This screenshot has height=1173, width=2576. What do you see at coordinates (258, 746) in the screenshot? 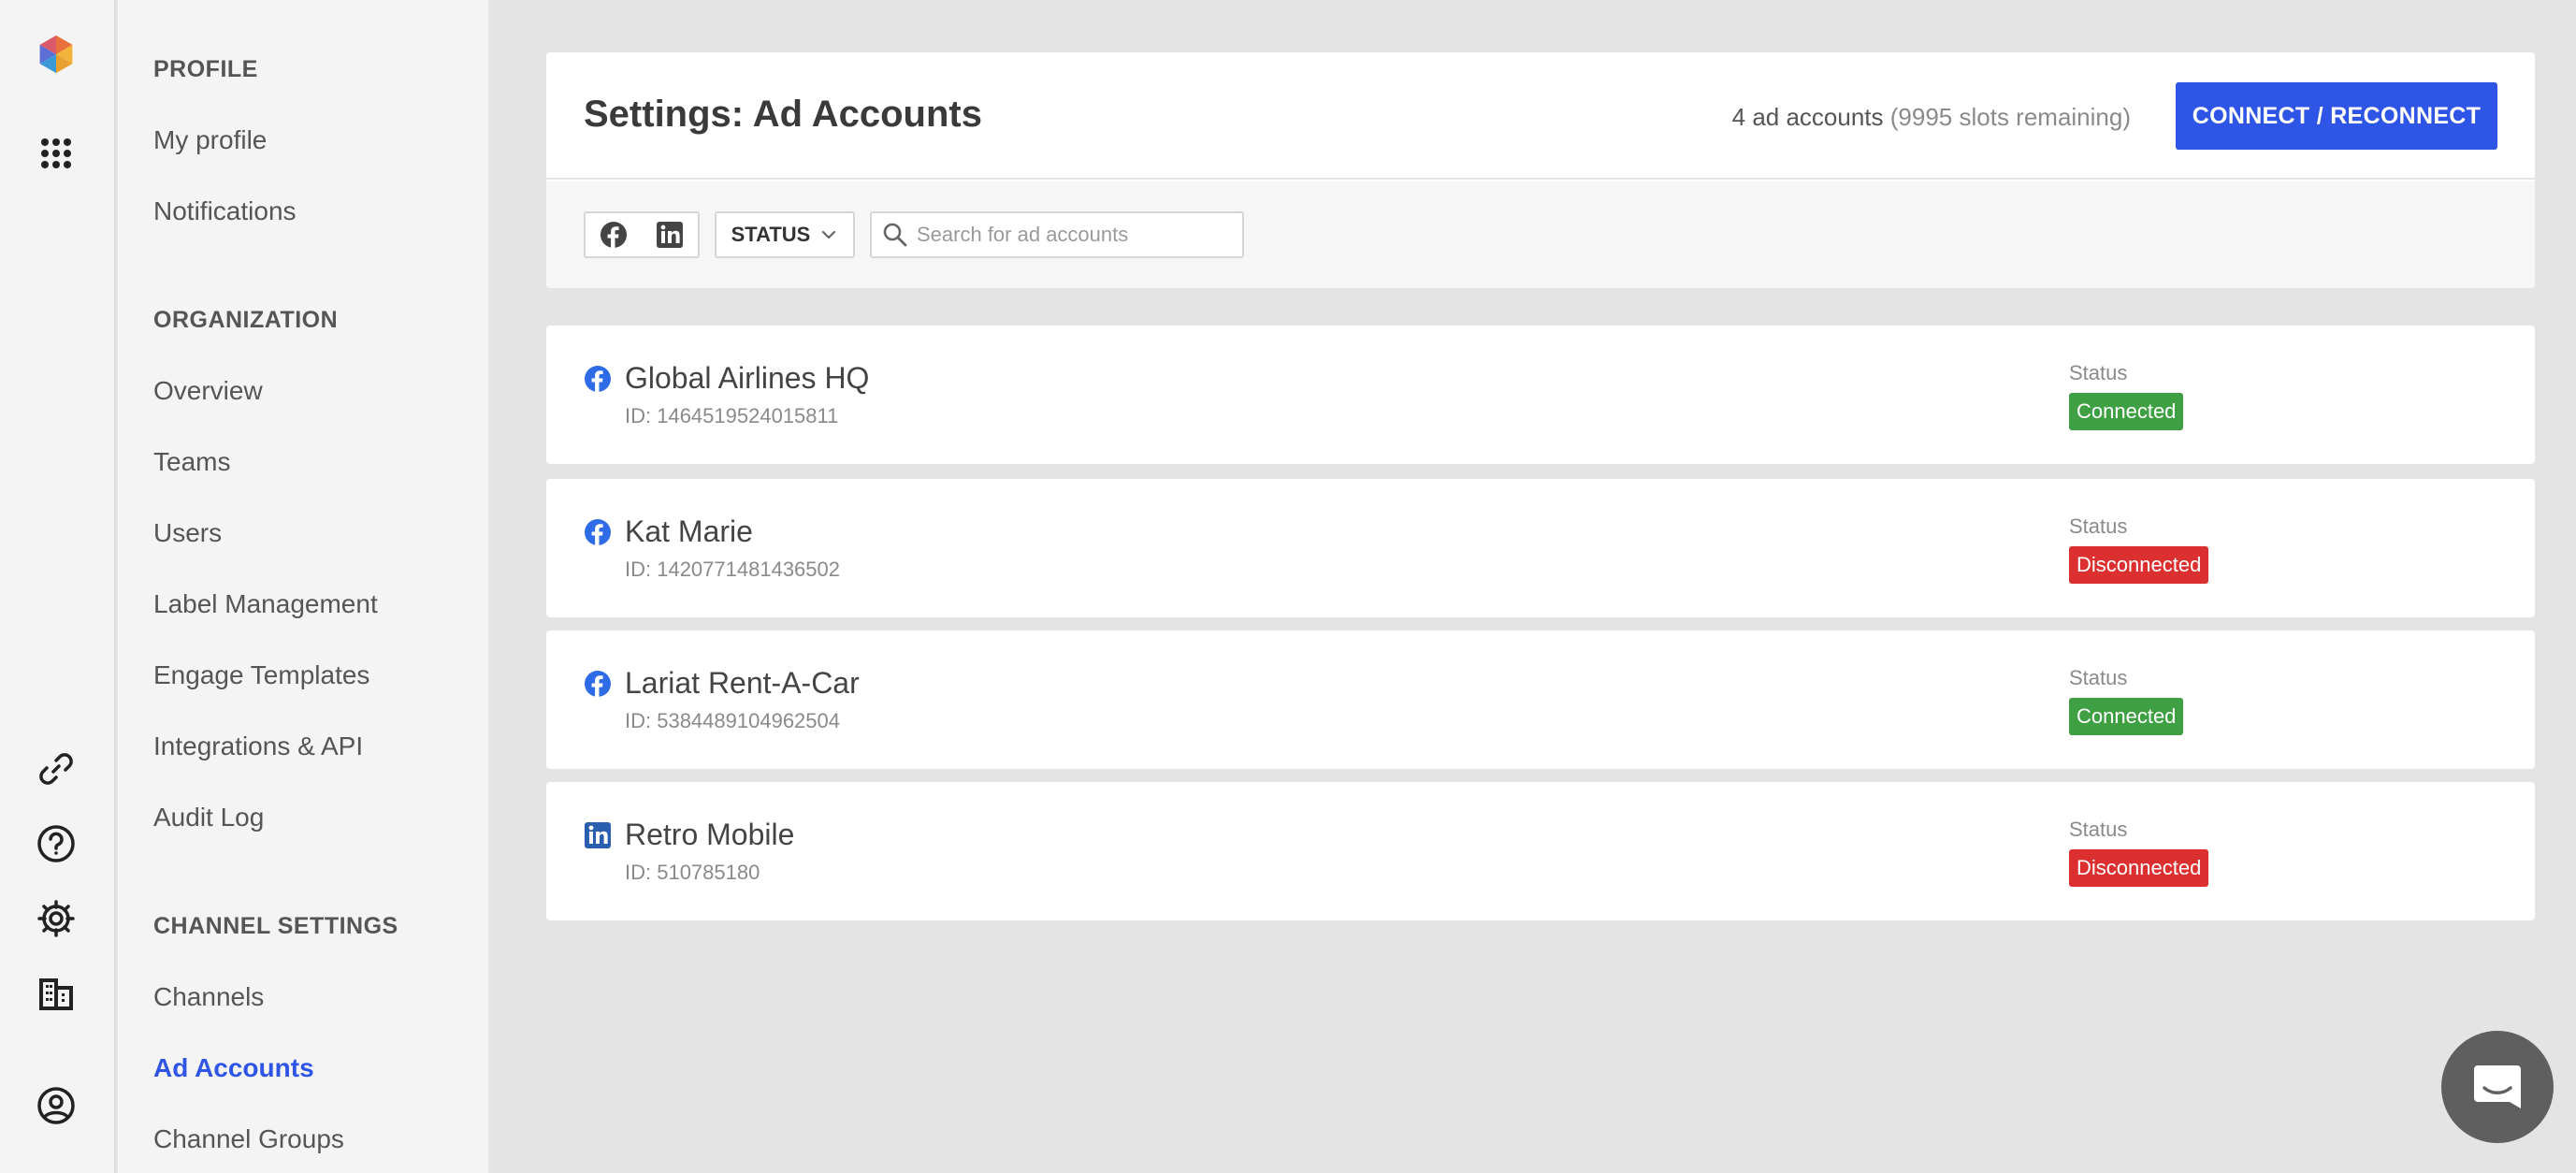
I see `sidebar-item-integrations-api: Integrations & API` at bounding box center [258, 746].